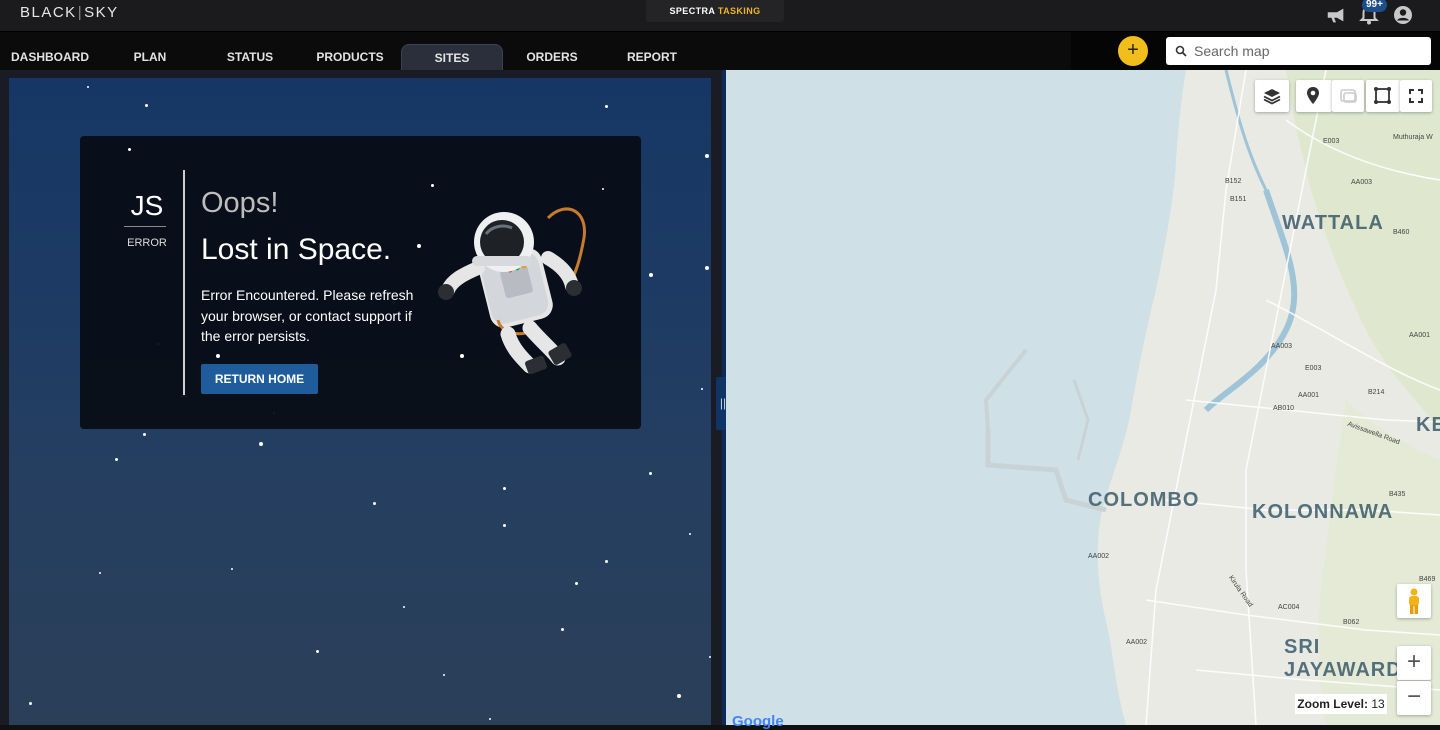 The image size is (1440, 730). What do you see at coordinates (452, 57) in the screenshot?
I see `tab-sites: SITES` at bounding box center [452, 57].